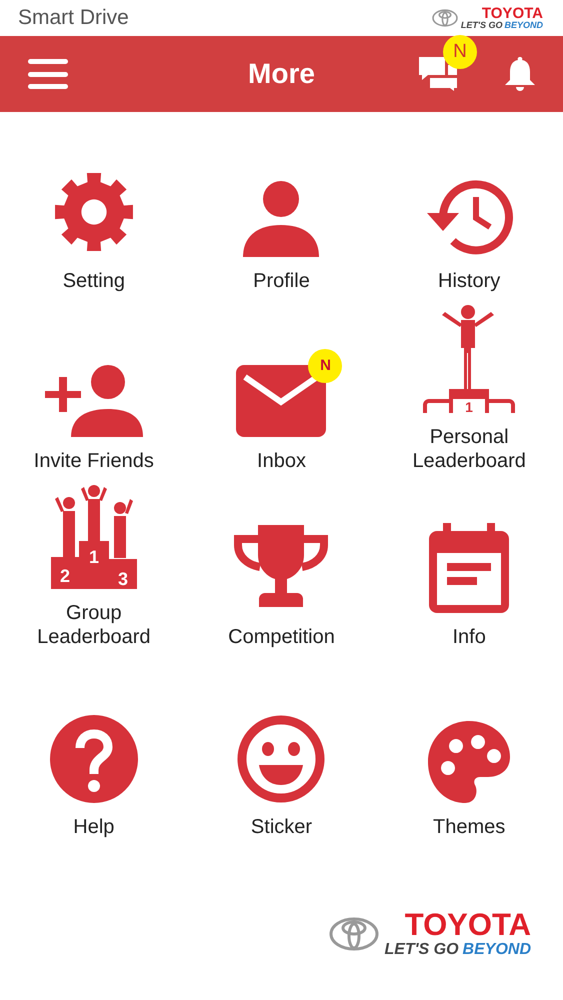  What do you see at coordinates (93, 625) in the screenshot?
I see `menu-item-label: Group Leaderboard` at bounding box center [93, 625].